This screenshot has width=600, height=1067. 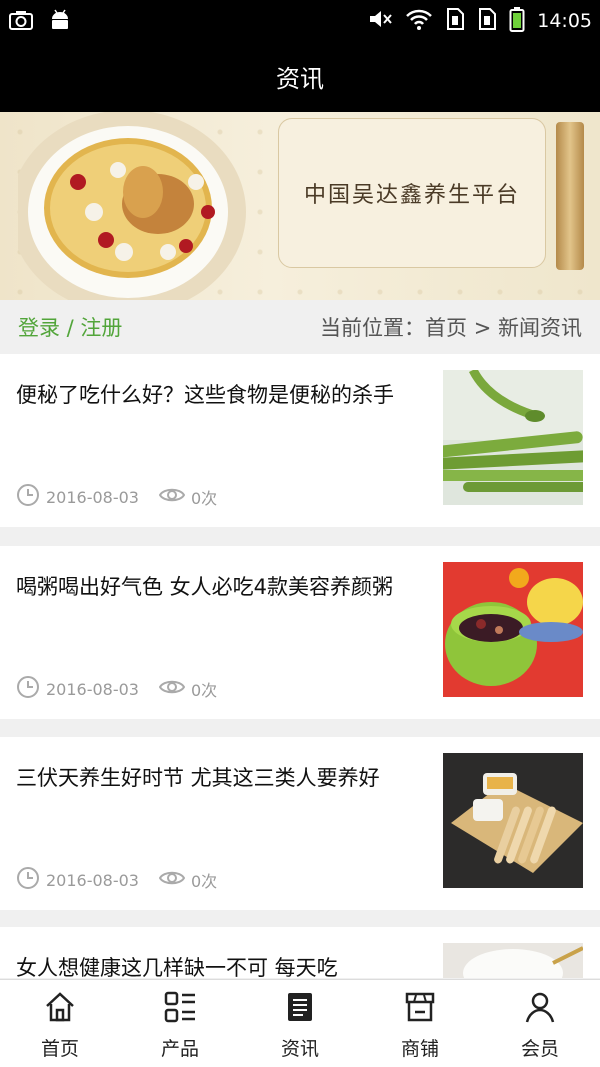 I want to click on article-title: 喝粥喝出好气色 女人必吃4款美容养颜粥, so click(x=211, y=587).